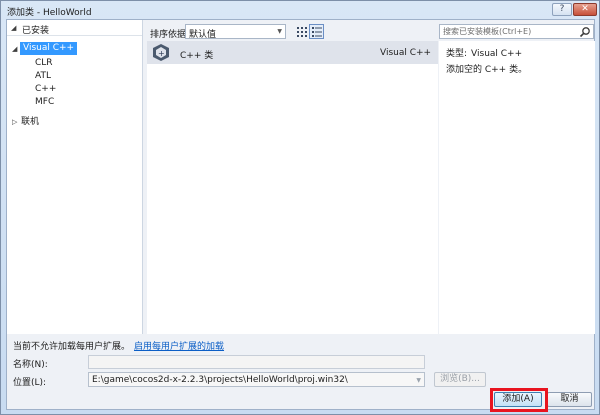  What do you see at coordinates (49, 13) in the screenshot?
I see `window-title: 添加类 - HelloWorld` at bounding box center [49, 13].